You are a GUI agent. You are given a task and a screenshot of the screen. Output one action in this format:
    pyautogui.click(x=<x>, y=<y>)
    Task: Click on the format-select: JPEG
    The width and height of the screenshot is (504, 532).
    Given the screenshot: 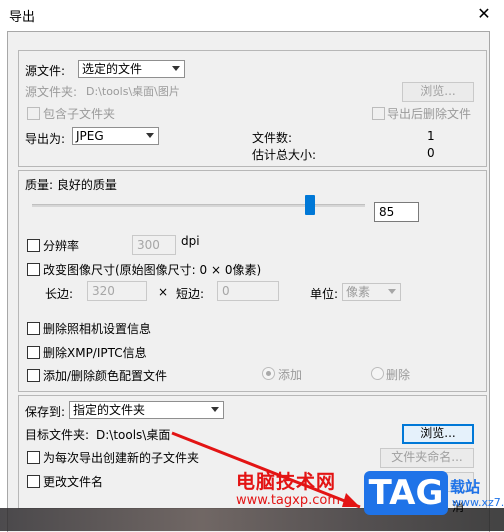 What is the action you would take?
    pyautogui.click(x=115, y=136)
    